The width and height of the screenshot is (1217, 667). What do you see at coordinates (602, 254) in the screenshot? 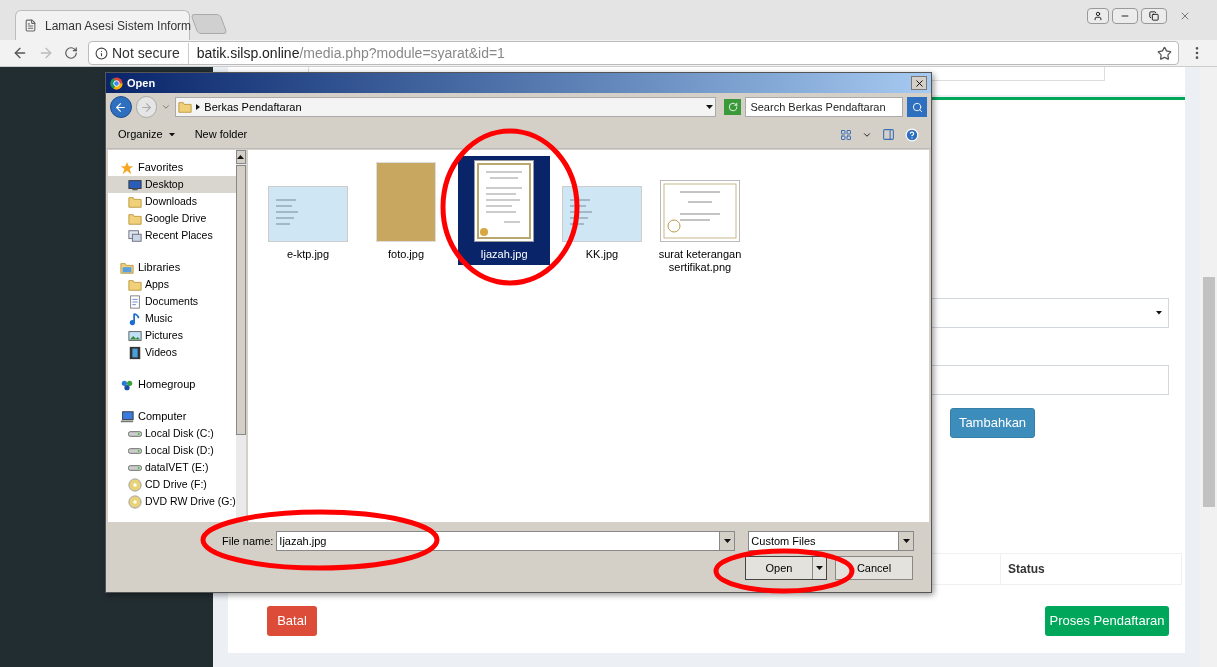
I see `file-name: KK.jpg` at bounding box center [602, 254].